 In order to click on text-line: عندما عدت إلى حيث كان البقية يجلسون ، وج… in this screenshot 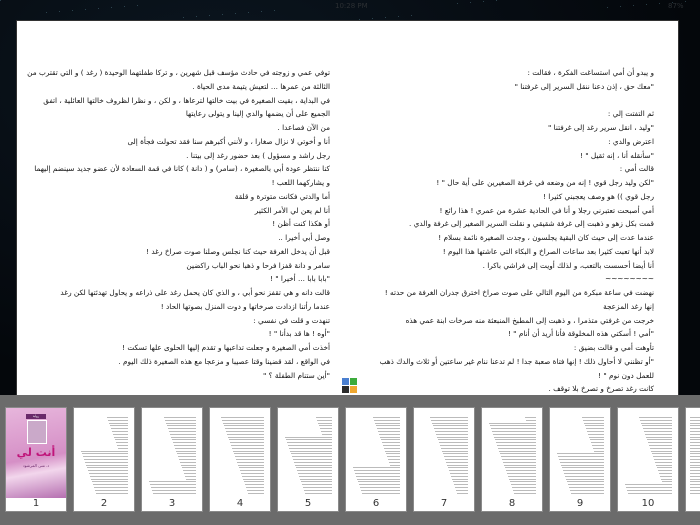, I will do `click(546, 237)`.